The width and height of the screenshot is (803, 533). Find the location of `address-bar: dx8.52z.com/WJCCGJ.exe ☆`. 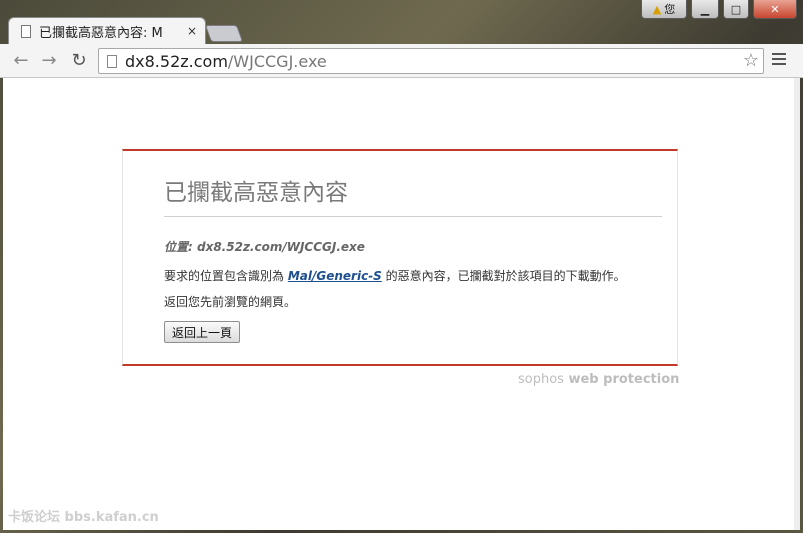

address-bar: dx8.52z.com/WJCCGJ.exe ☆ is located at coordinates (431, 61).